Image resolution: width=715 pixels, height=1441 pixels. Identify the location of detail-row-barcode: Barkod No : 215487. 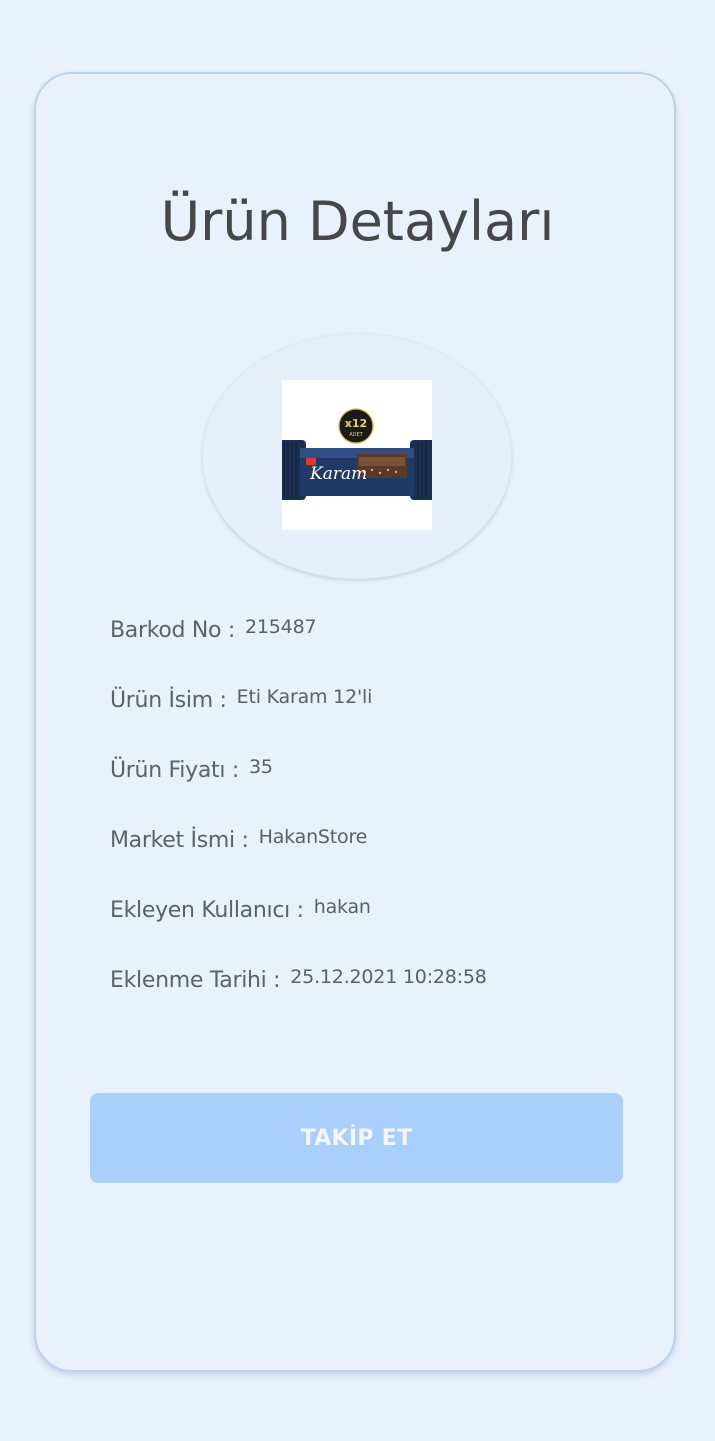
(213, 635).